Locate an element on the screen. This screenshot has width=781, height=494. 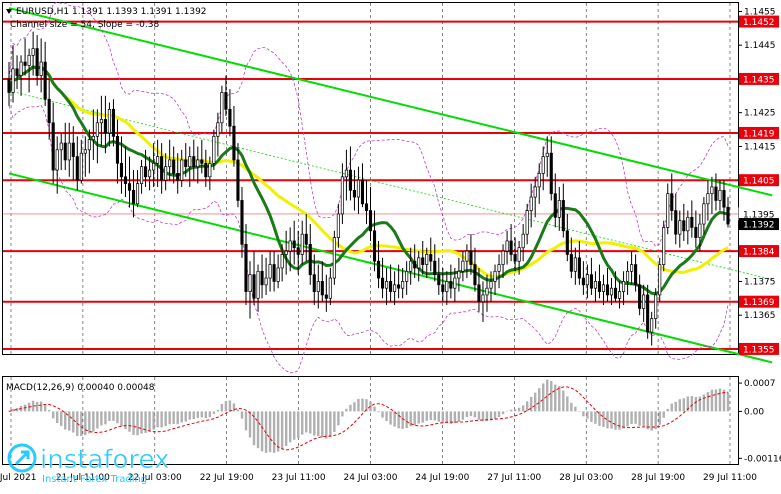
x-tick-label: 28 Jul 03:00 is located at coordinates (586, 478).